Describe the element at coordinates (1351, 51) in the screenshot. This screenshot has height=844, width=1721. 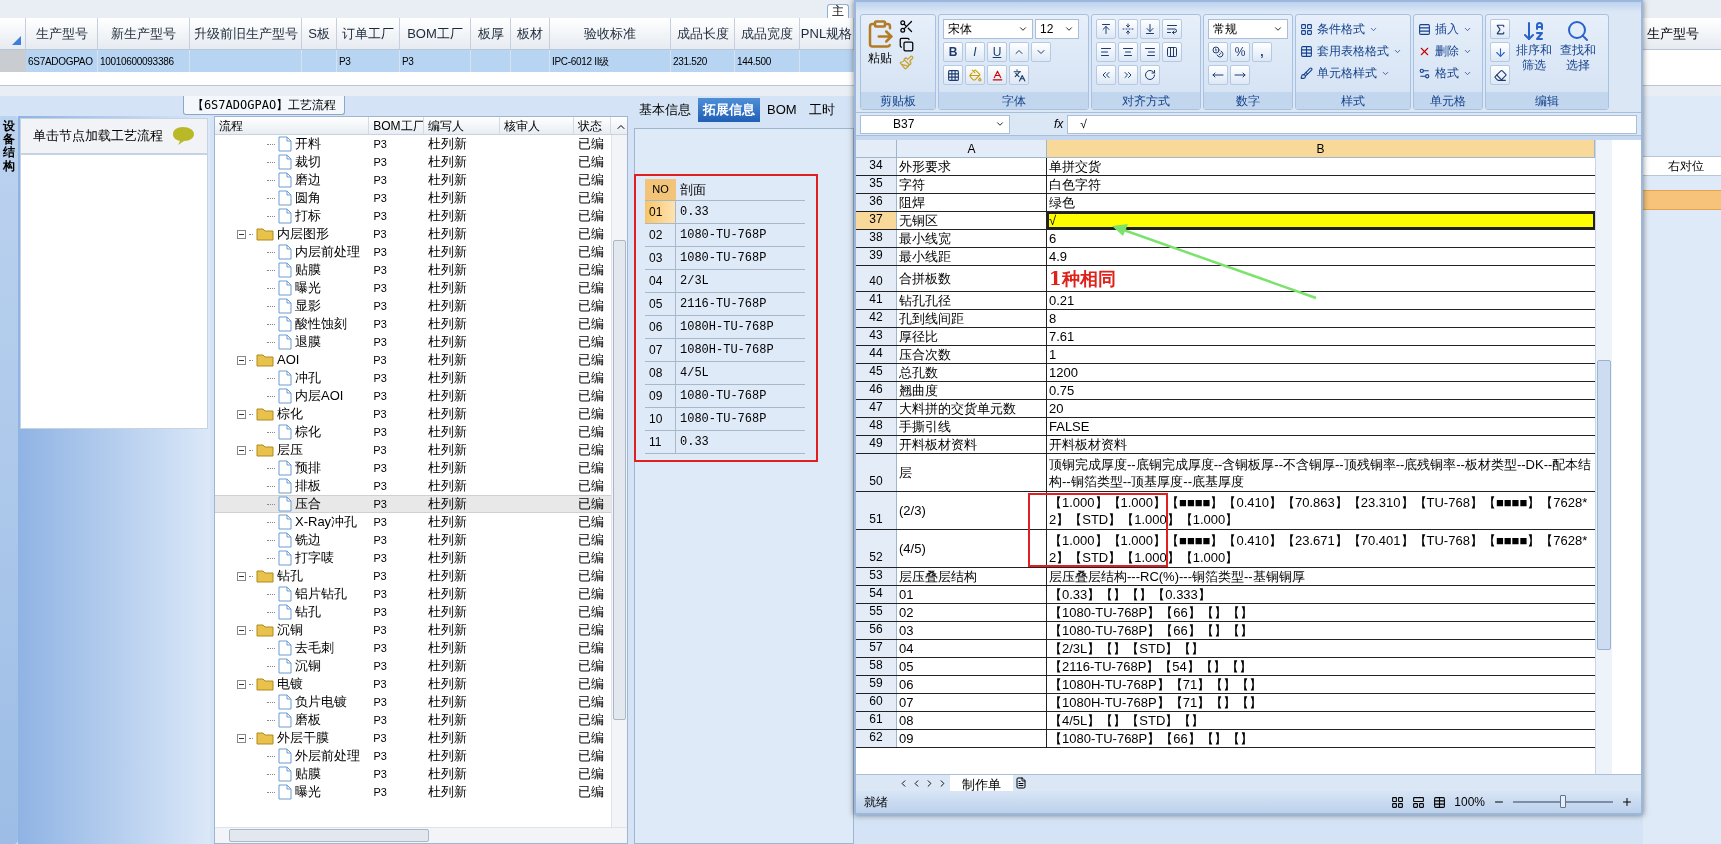
I see `style-menu-button: 套用表格格式` at that location.